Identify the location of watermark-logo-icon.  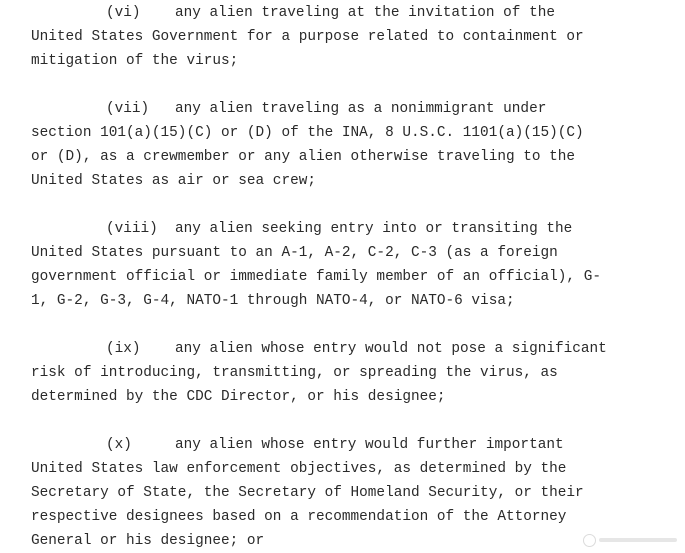
(589, 540).